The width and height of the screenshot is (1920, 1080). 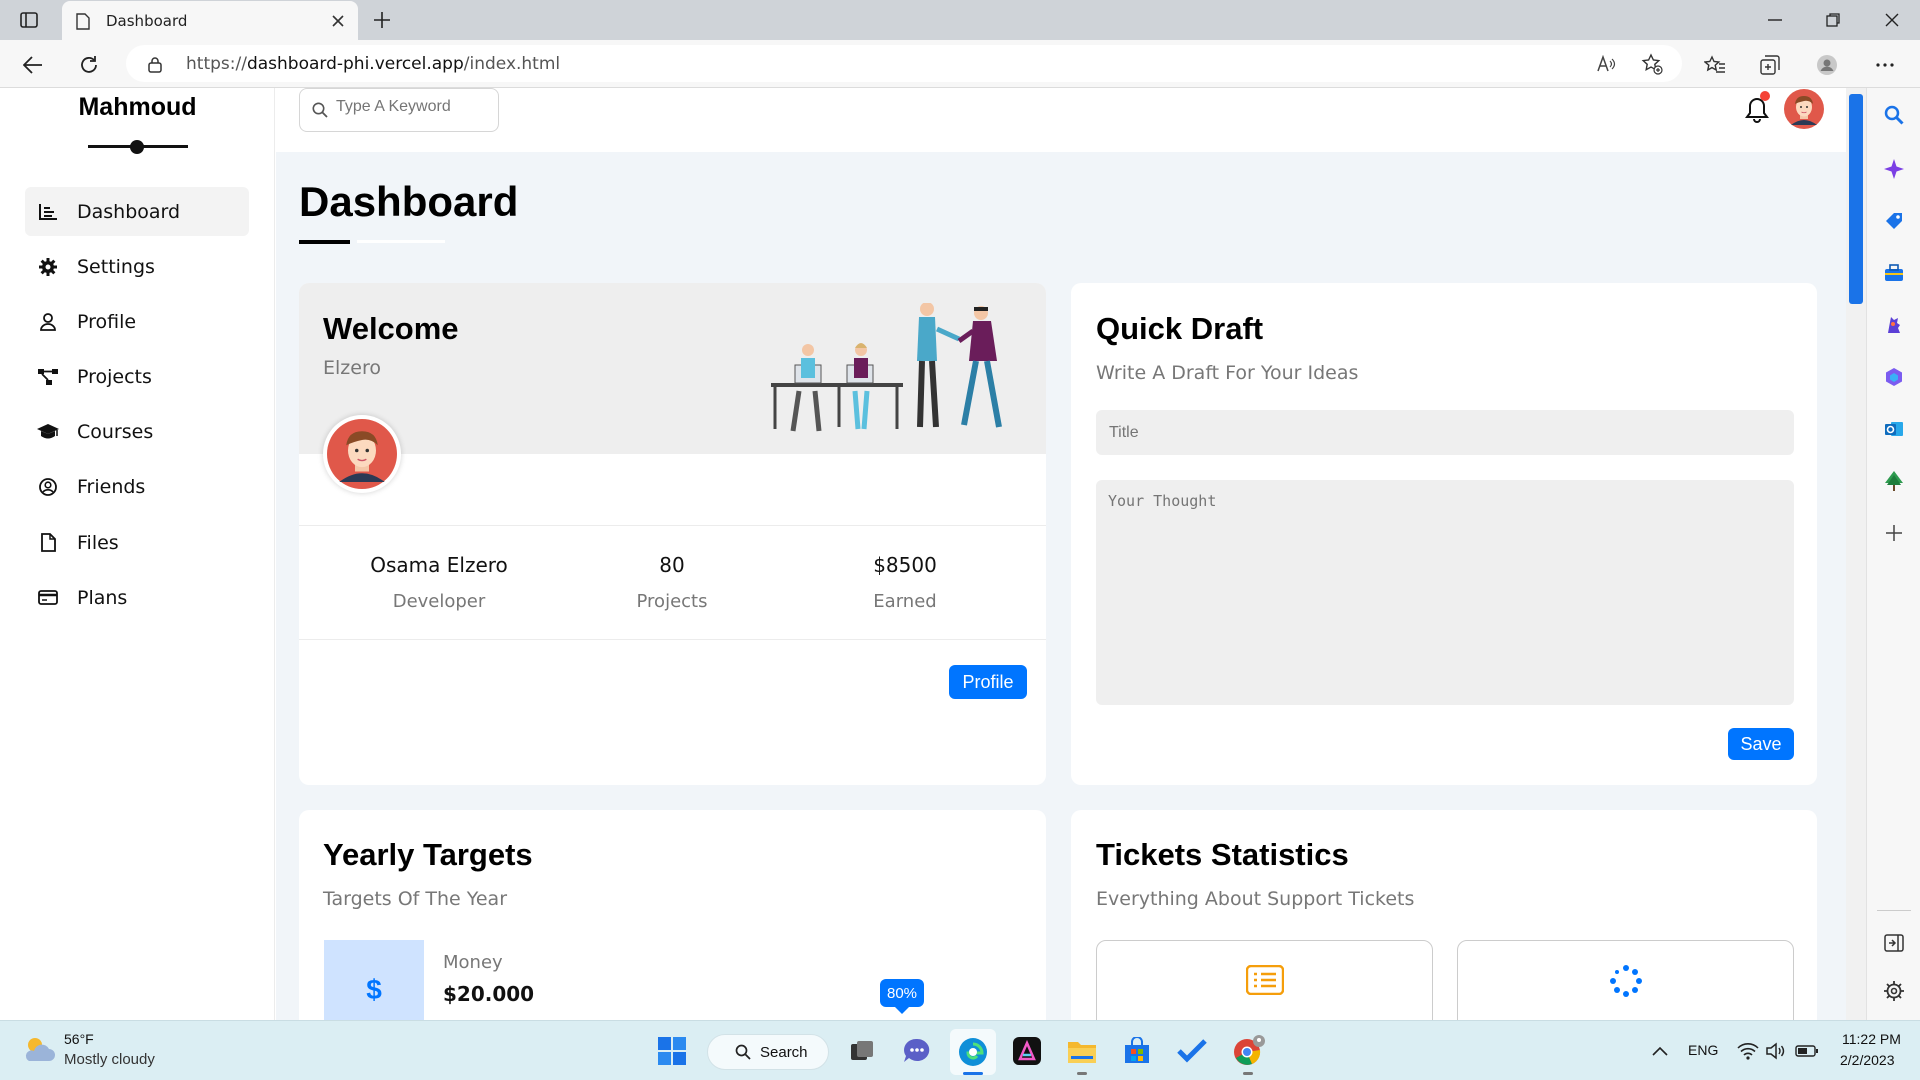 I want to click on sidebar-item-projects: Projects, so click(x=137, y=376).